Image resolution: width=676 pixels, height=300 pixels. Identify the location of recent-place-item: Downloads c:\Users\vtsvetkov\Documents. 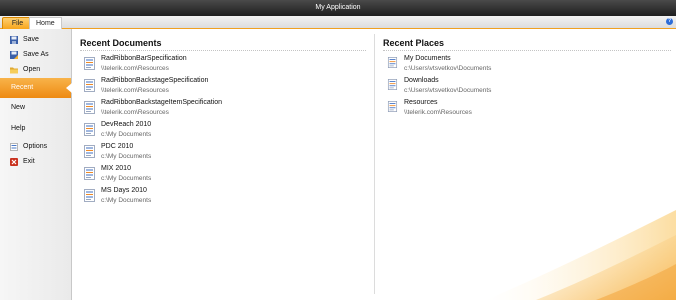
(527, 88).